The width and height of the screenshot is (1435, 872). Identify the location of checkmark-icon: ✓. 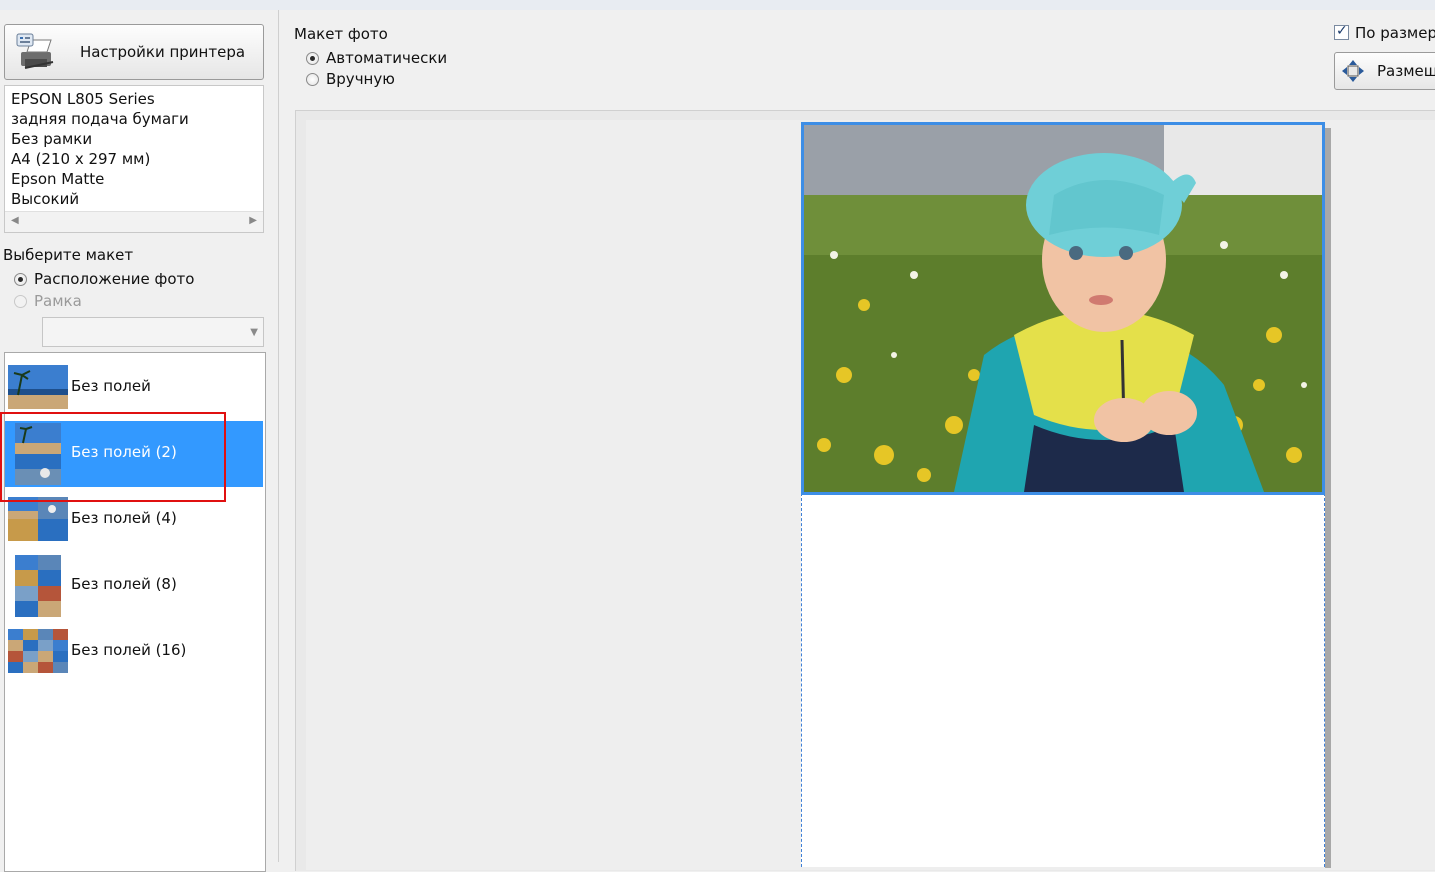
(1342, 31).